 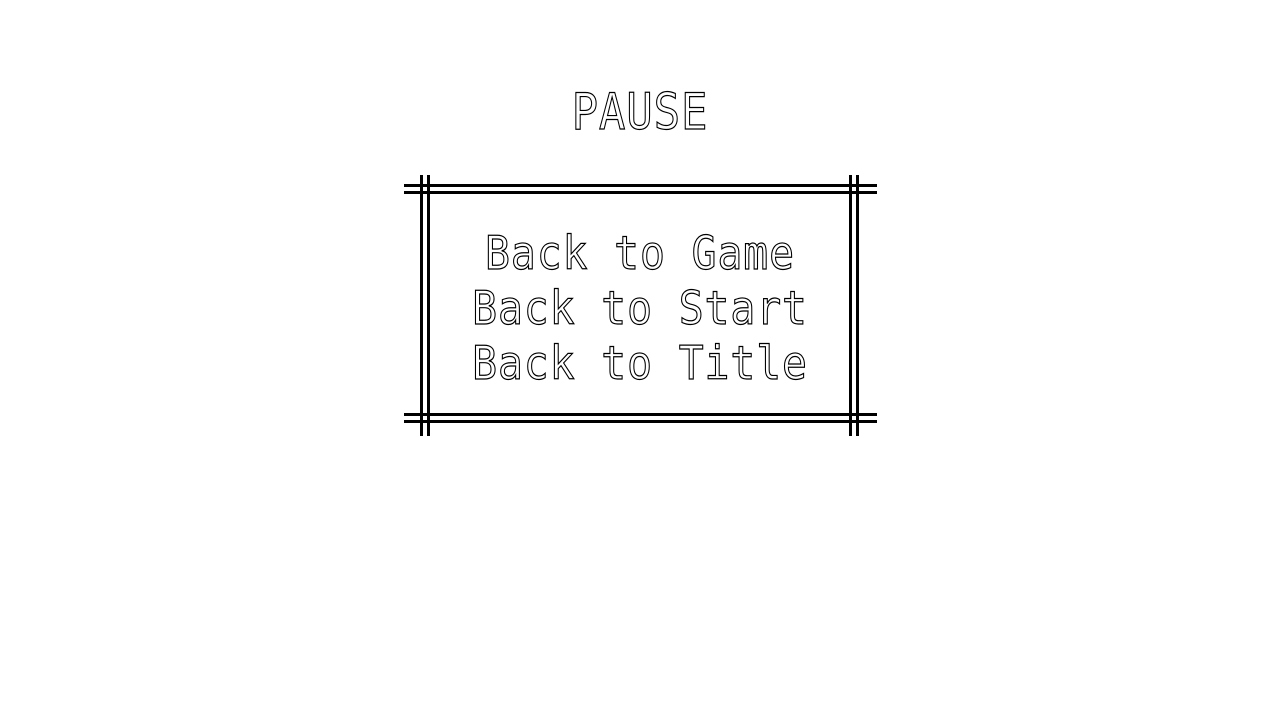 I want to click on back-to-game-option: Back to Game, so click(x=640, y=255).